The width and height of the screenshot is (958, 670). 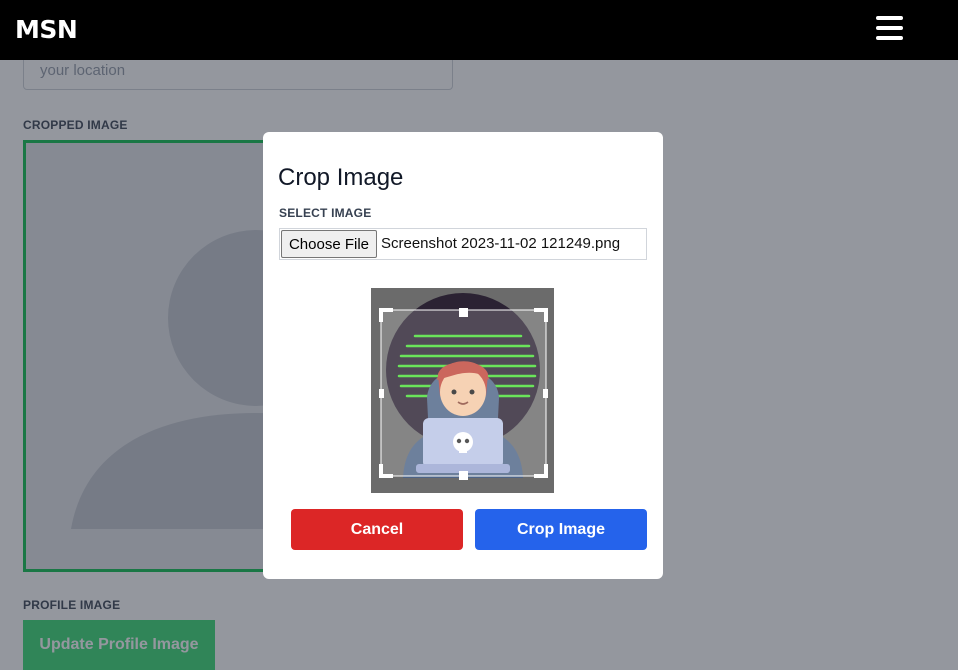 What do you see at coordinates (377, 529) in the screenshot?
I see `cancel-button: Cancel` at bounding box center [377, 529].